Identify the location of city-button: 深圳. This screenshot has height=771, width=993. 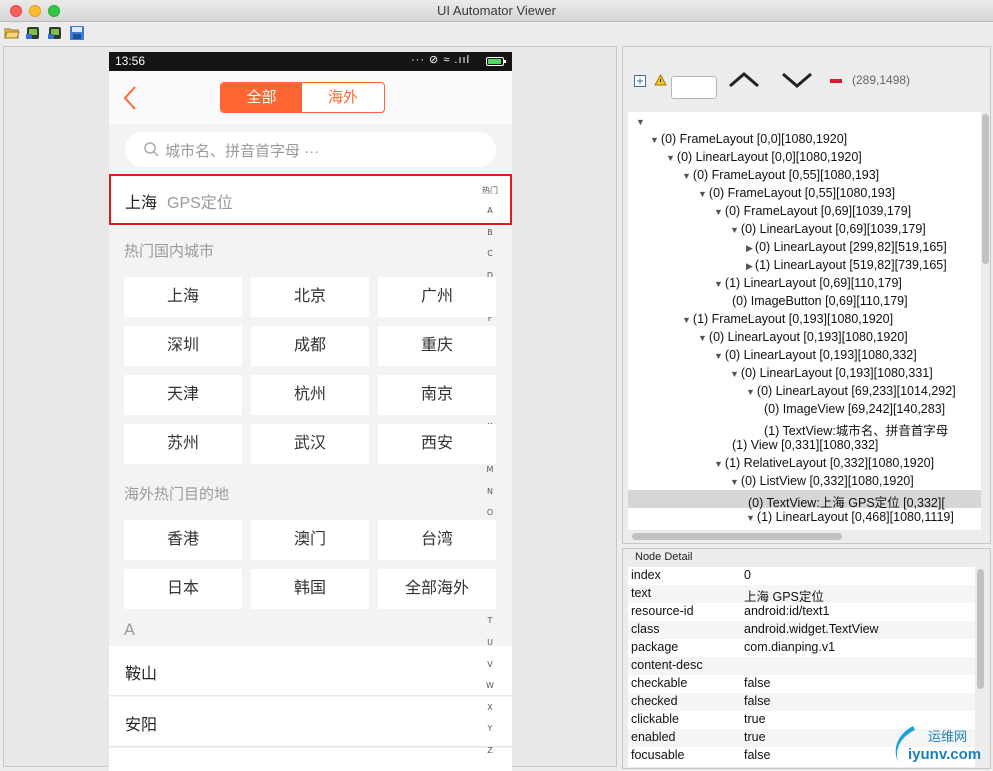
(183, 346).